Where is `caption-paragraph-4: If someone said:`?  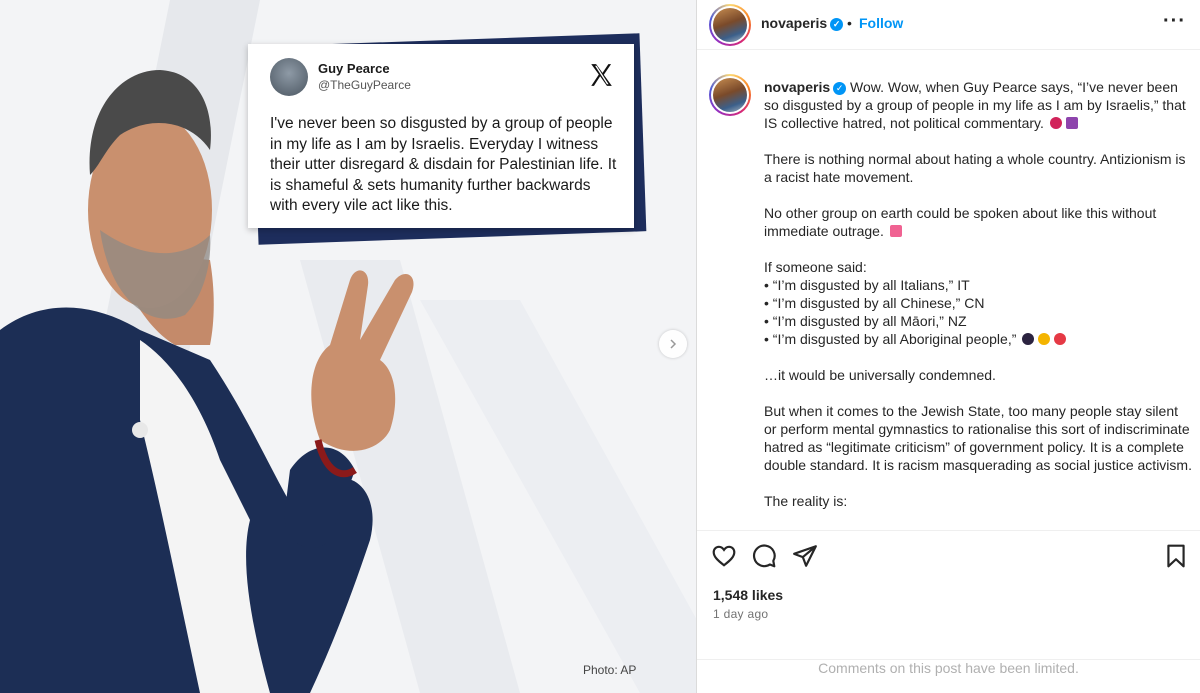 caption-paragraph-4: If someone said: is located at coordinates (815, 267).